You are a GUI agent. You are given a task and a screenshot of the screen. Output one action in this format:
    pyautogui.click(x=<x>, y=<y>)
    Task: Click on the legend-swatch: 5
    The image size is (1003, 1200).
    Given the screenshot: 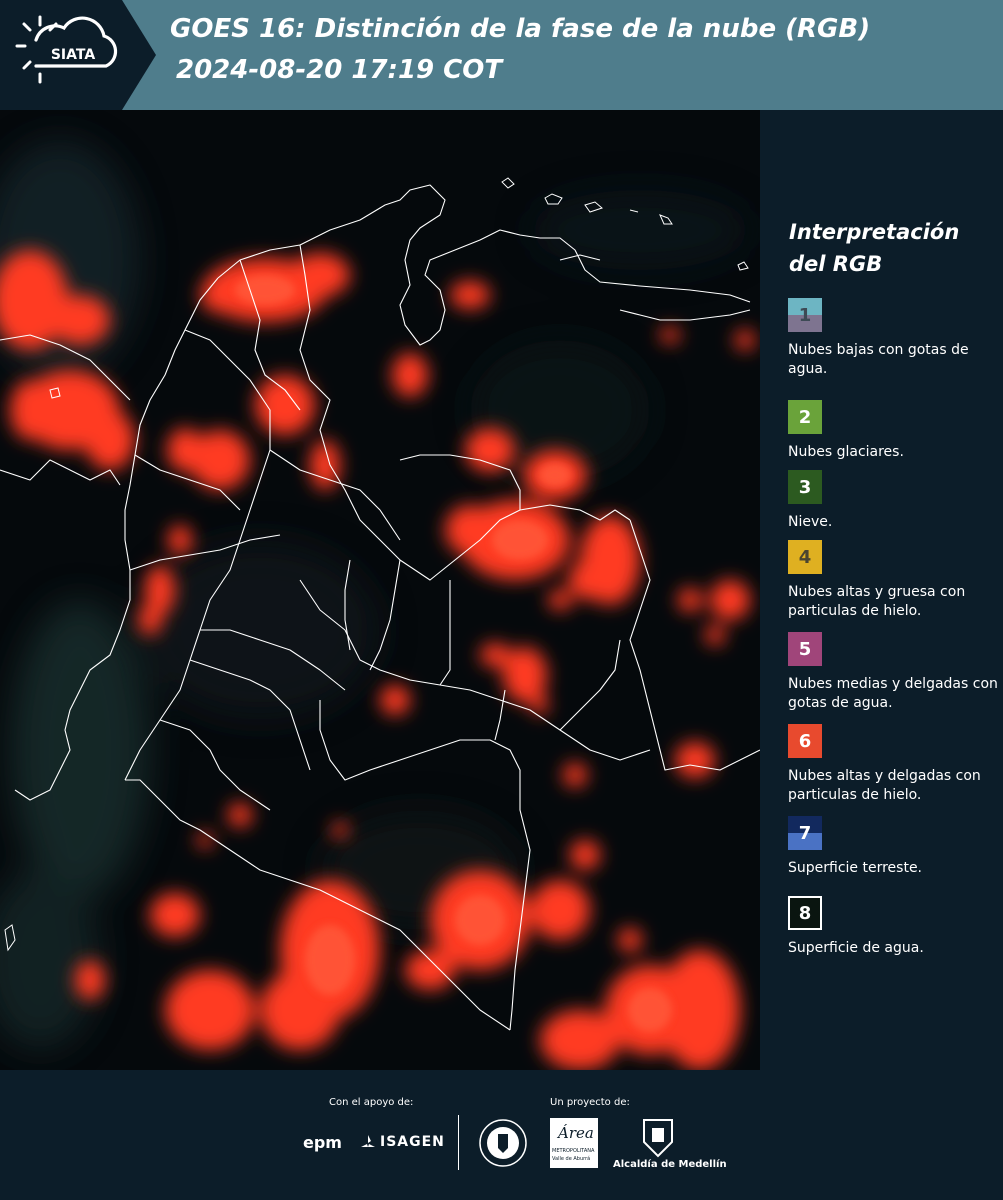 What is the action you would take?
    pyautogui.click(x=805, y=649)
    